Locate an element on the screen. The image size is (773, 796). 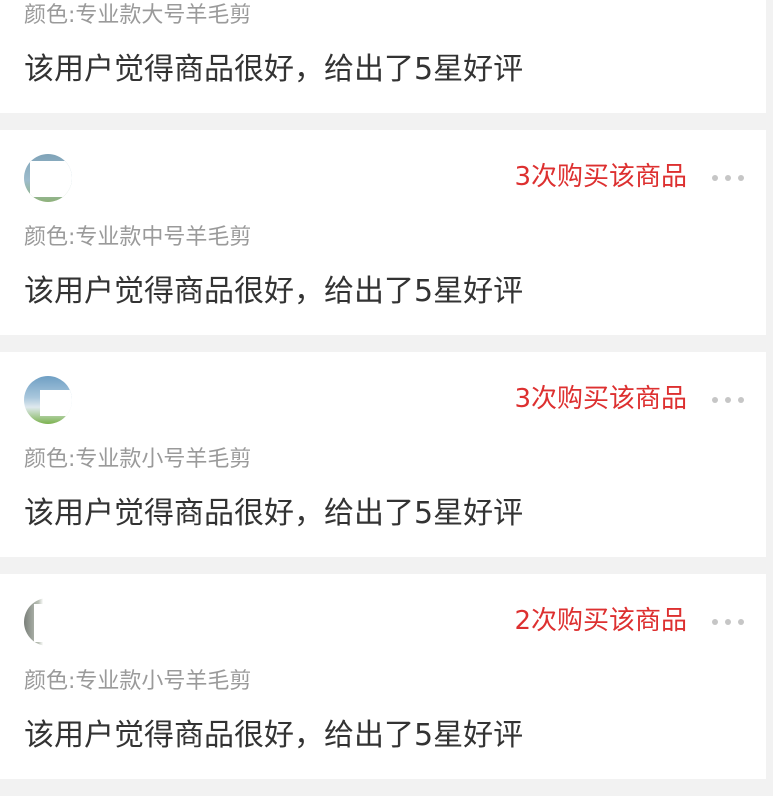
purchase-count: 2次购买该商品 is located at coordinates (600, 621).